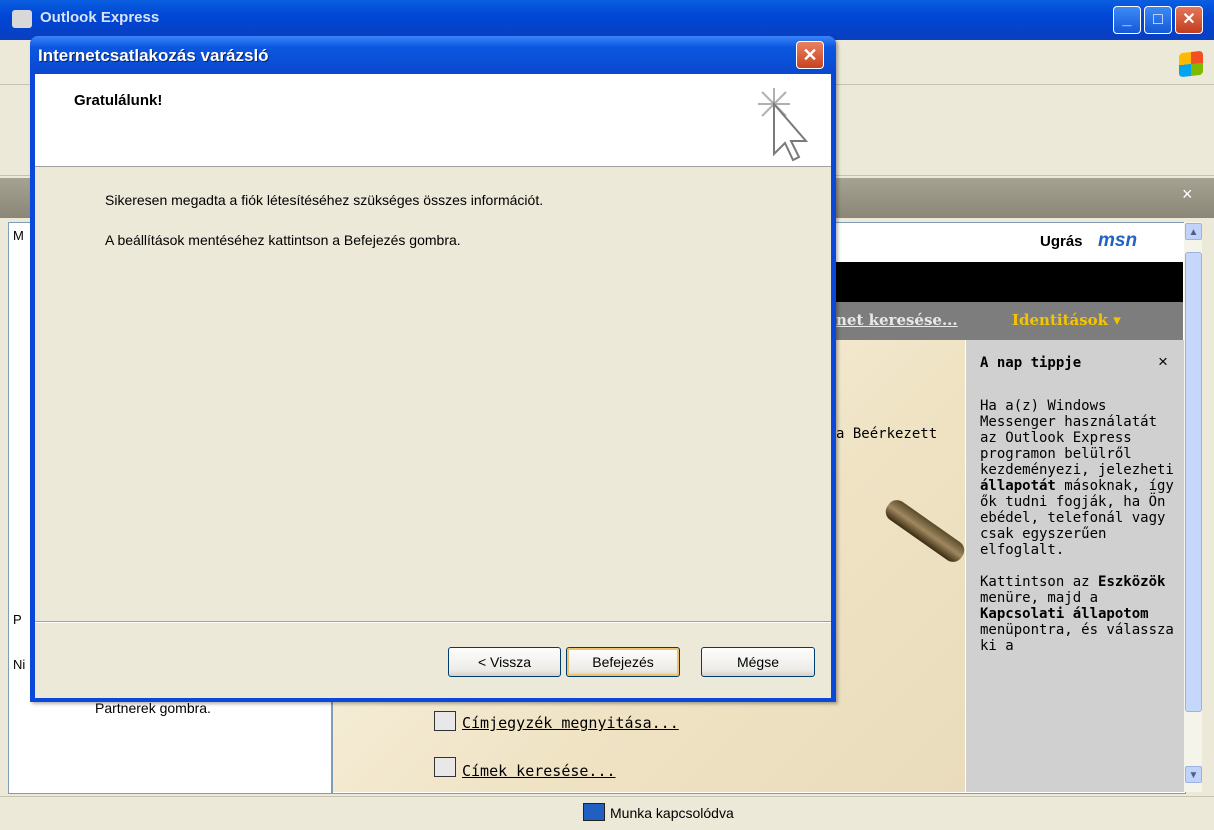  I want to click on scroll-up-button: ▲, so click(1193, 231).